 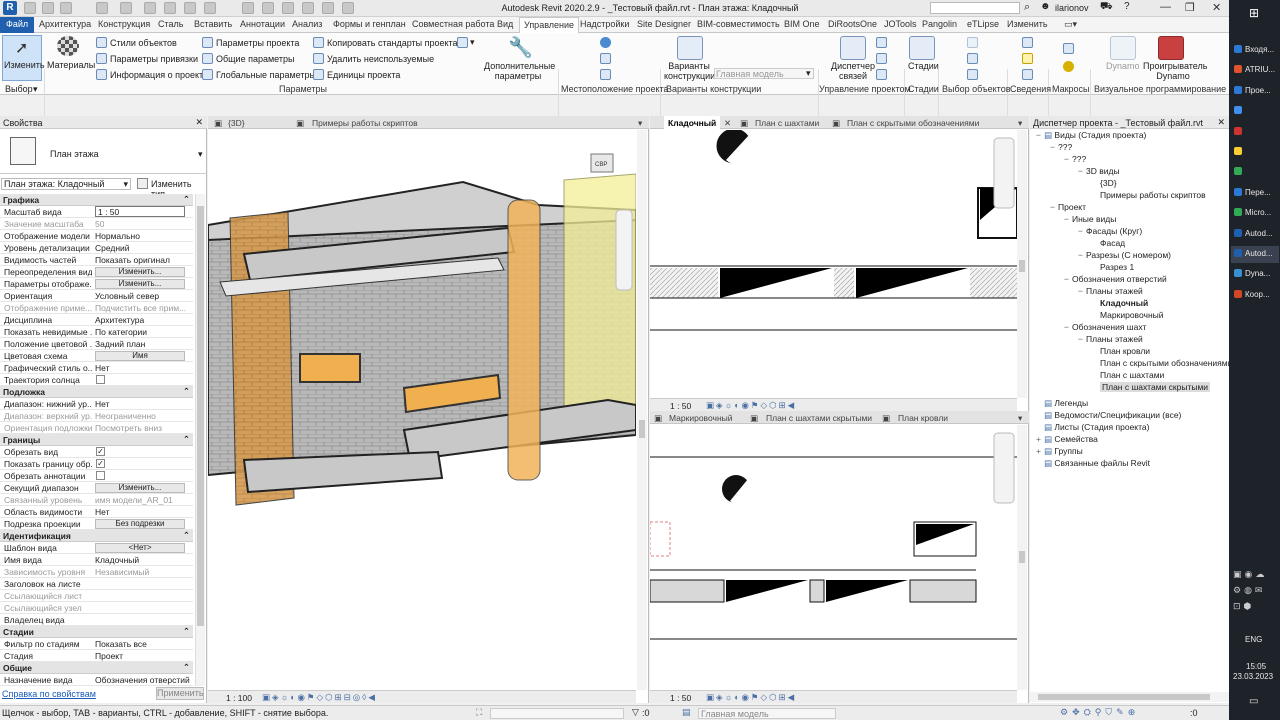 I want to click on structural-settings-icon, so click(x=462, y=42).